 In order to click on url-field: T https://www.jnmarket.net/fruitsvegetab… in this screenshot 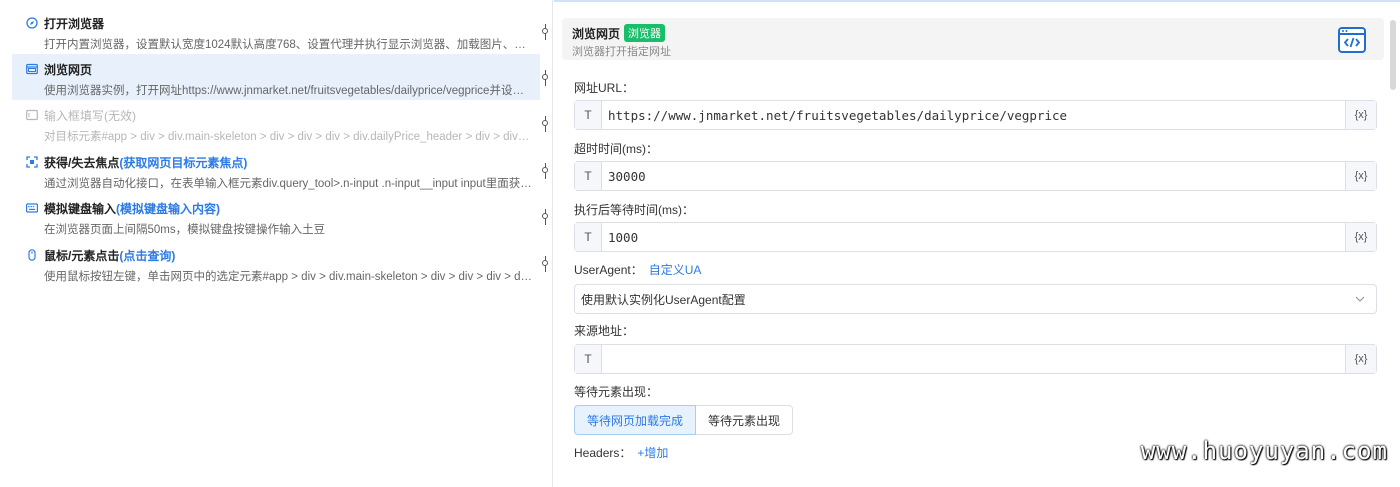, I will do `click(975, 115)`.